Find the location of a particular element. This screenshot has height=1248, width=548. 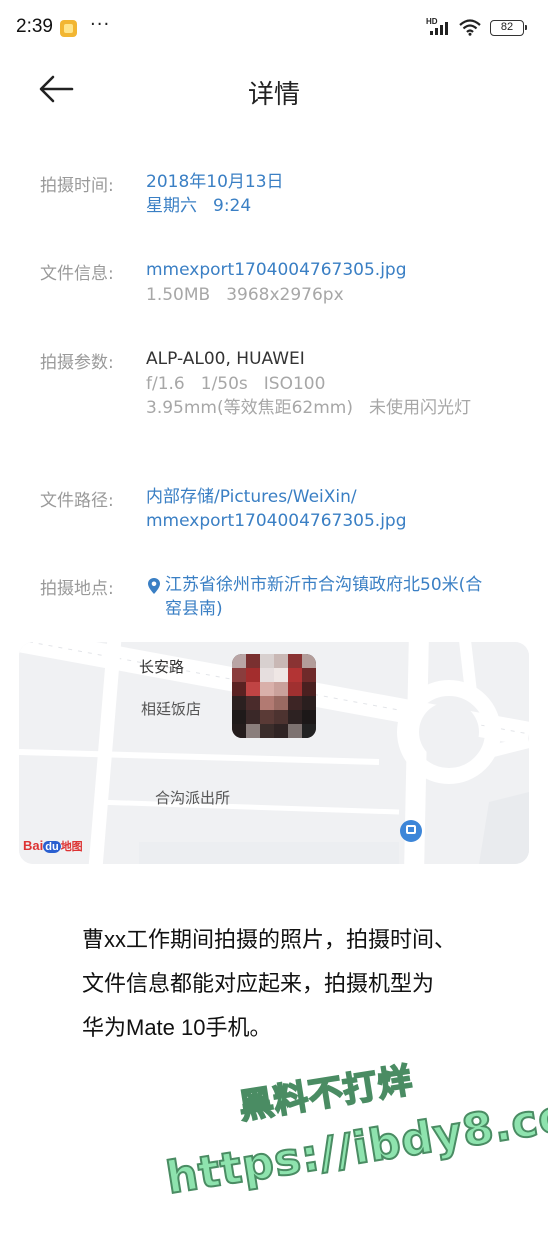

file-resolution: 3968x2976px is located at coordinates (285, 295).